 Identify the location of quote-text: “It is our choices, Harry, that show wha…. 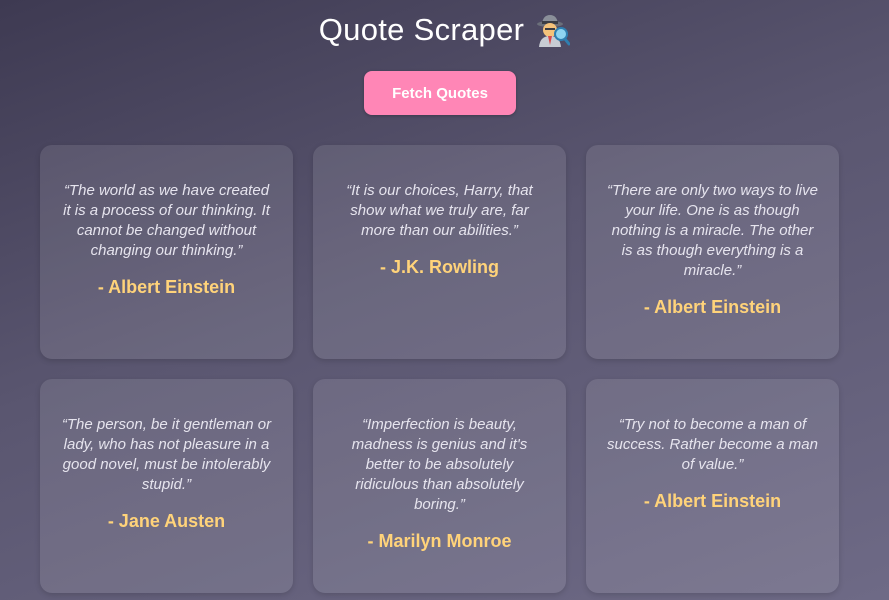
(439, 210).